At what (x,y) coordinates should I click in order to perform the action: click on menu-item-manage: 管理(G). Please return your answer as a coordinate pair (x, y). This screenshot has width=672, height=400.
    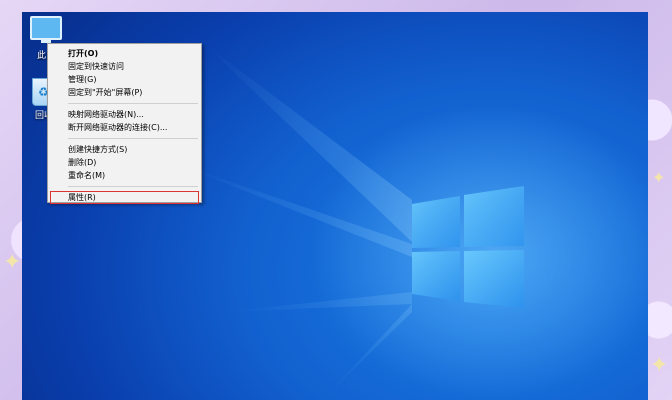
    Looking at the image, I should click on (124, 79).